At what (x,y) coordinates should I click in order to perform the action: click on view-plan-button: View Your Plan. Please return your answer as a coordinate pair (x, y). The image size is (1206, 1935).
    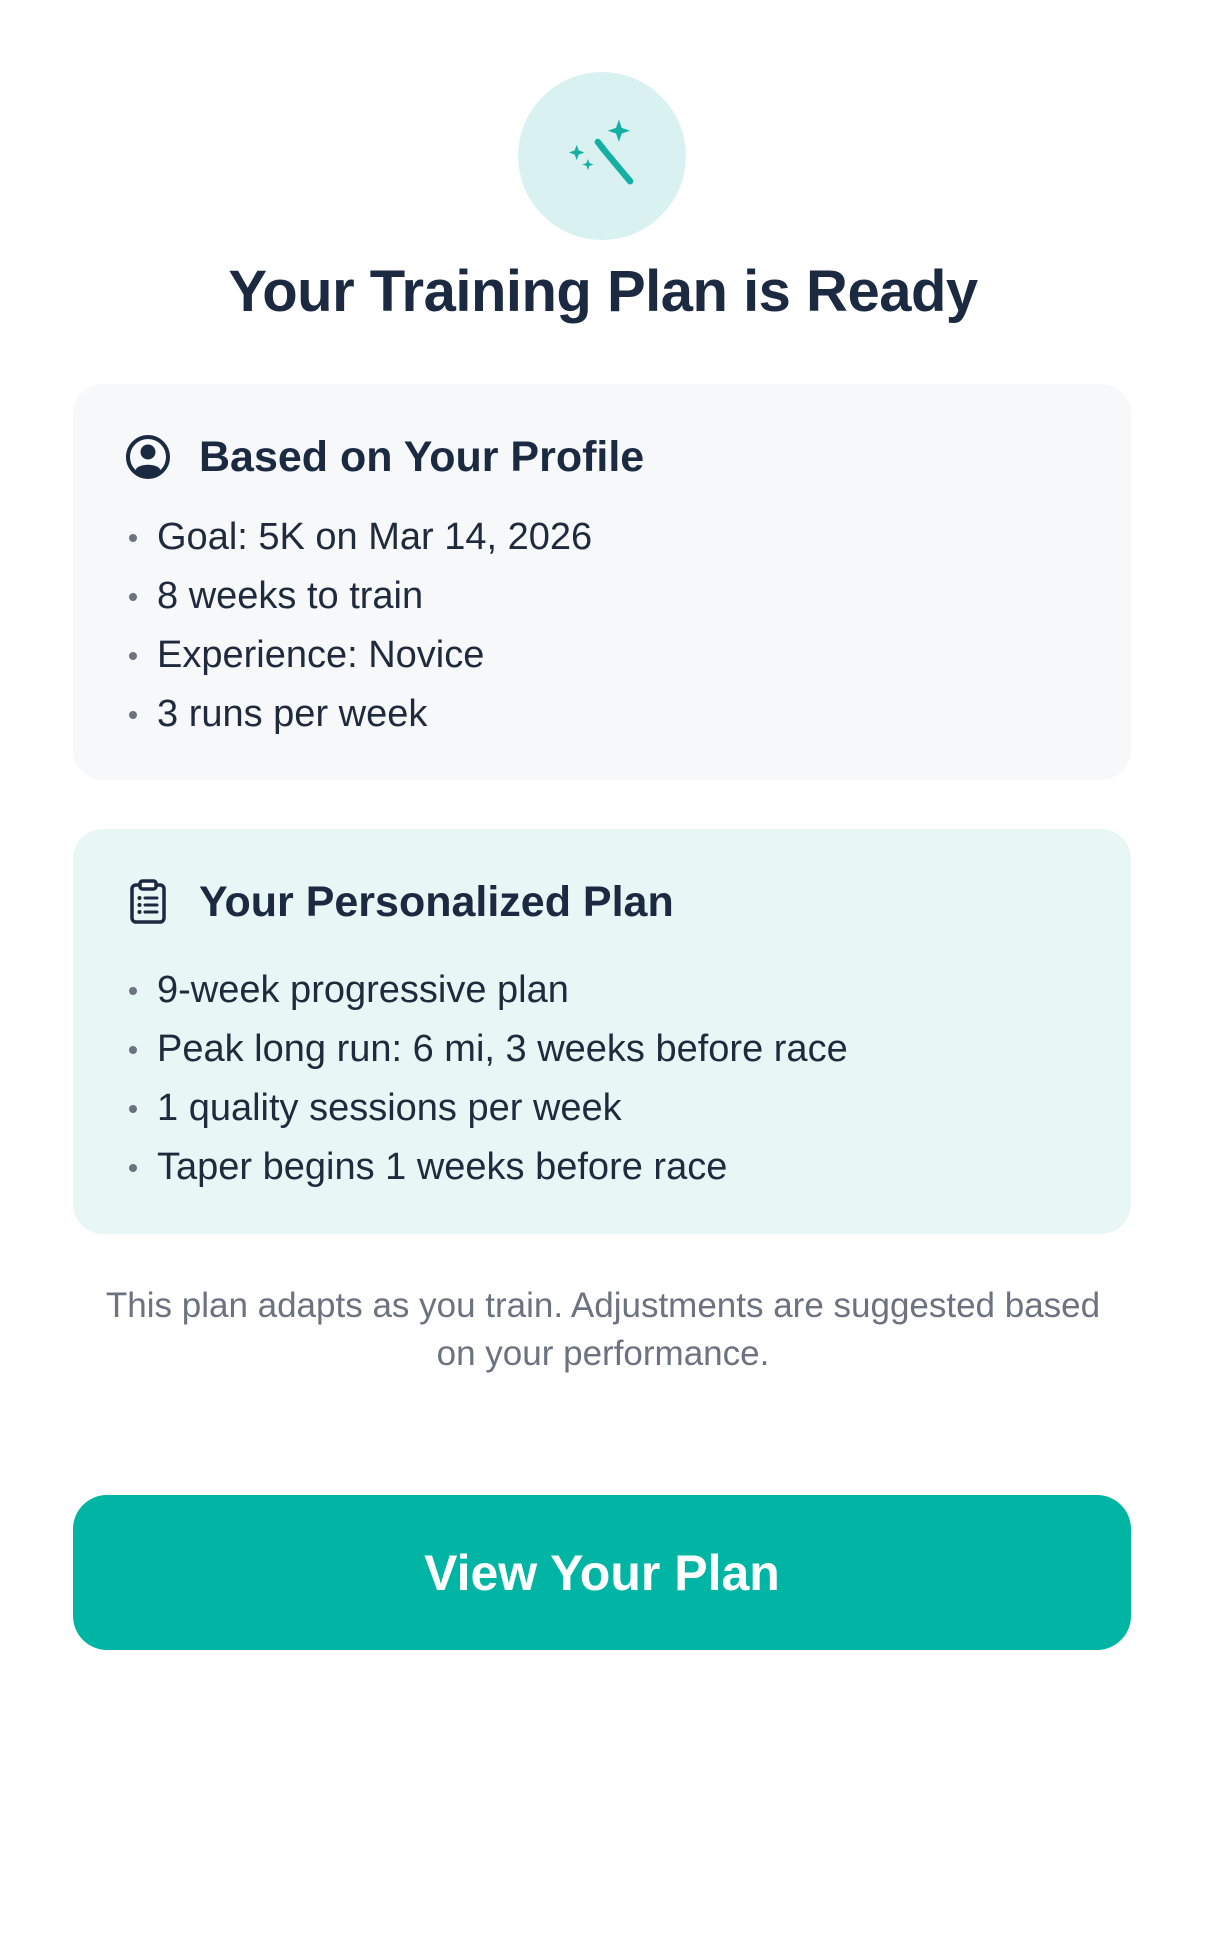
    Looking at the image, I should click on (602, 1572).